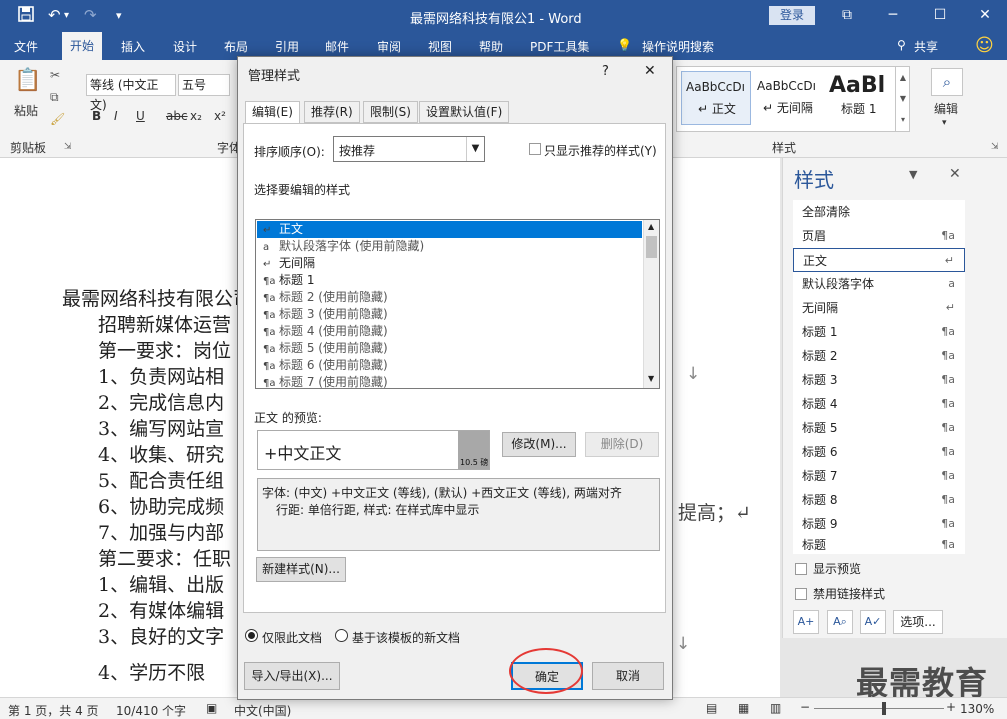  What do you see at coordinates (220, 116) in the screenshot?
I see `superscript-button: x²` at bounding box center [220, 116].